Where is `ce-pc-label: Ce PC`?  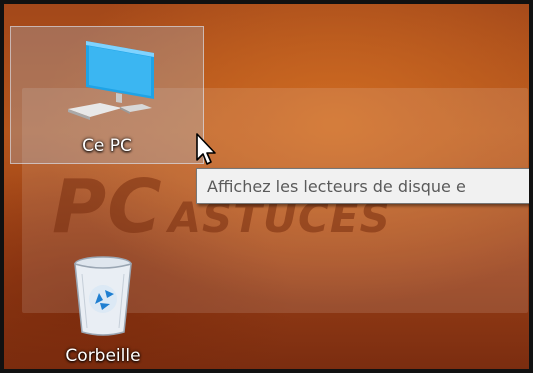
ce-pc-label: Ce PC is located at coordinates (107, 146).